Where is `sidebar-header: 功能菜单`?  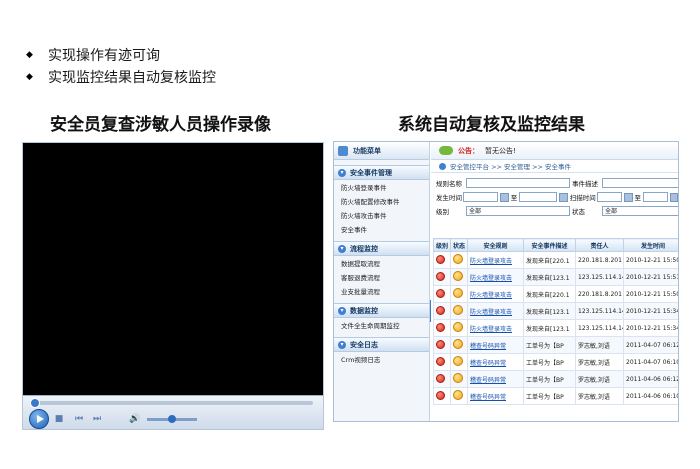 sidebar-header: 功能菜单 is located at coordinates (381, 151).